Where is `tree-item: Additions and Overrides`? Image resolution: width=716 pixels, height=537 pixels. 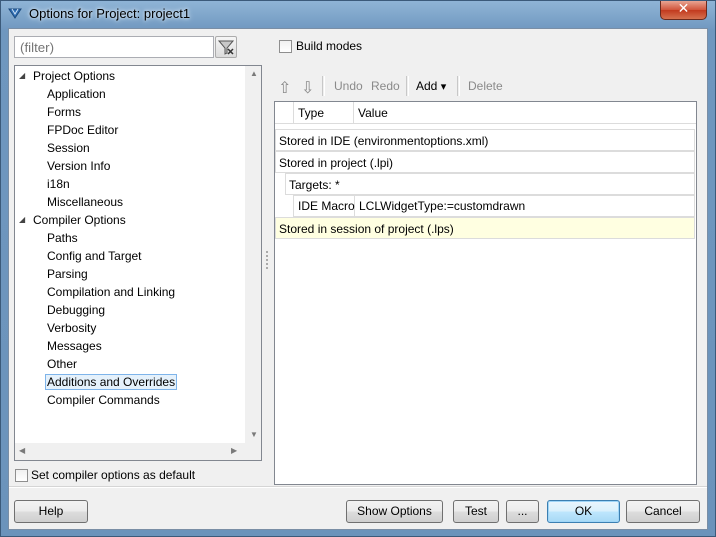
tree-item: Additions and Overrides is located at coordinates (111, 382).